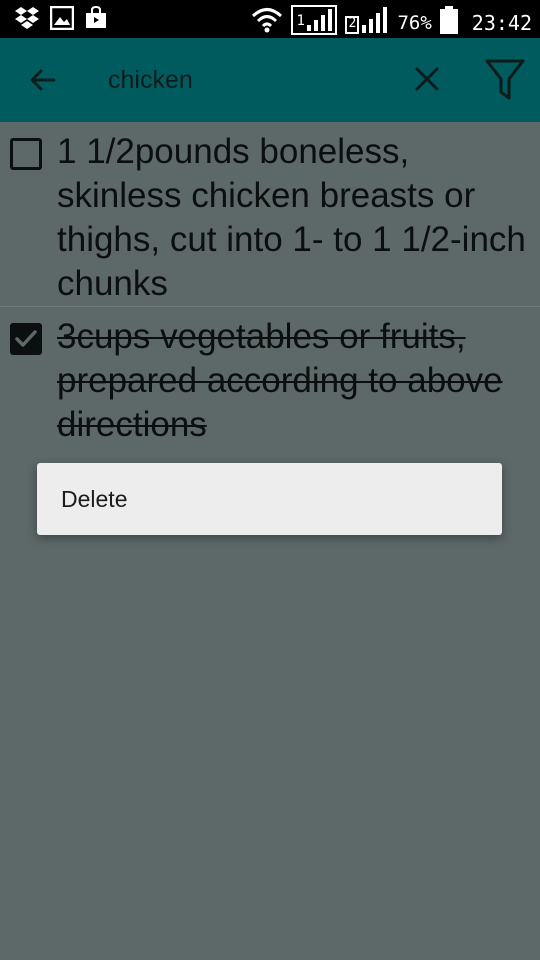 The height and width of the screenshot is (960, 540). What do you see at coordinates (414, 22) in the screenshot?
I see `battery-percent: 76%` at bounding box center [414, 22].